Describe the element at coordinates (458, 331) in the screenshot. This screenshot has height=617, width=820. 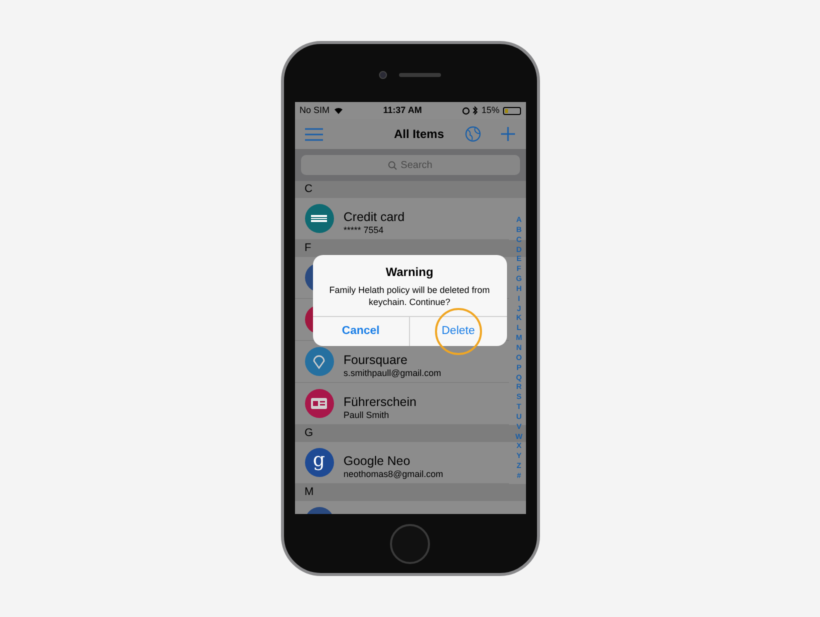
I see `dialog-button: Delete` at that location.